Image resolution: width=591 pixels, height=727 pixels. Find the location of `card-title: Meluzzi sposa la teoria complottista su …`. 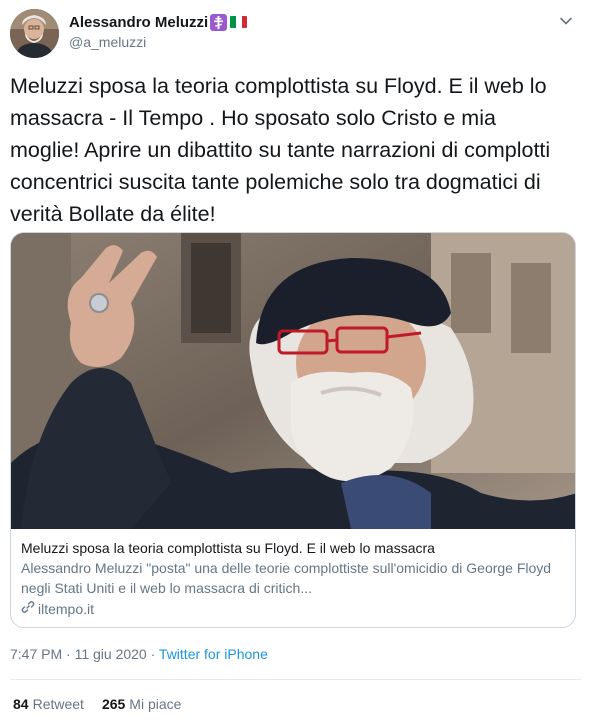

card-title: Meluzzi sposa la teoria complottista su … is located at coordinates (296, 548).